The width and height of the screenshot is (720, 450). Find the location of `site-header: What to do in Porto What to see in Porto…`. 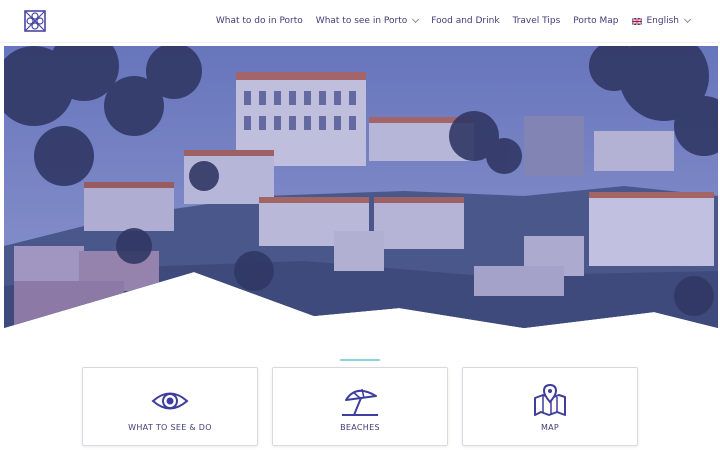

site-header: What to do in Porto What to see in Porto… is located at coordinates (360, 21).